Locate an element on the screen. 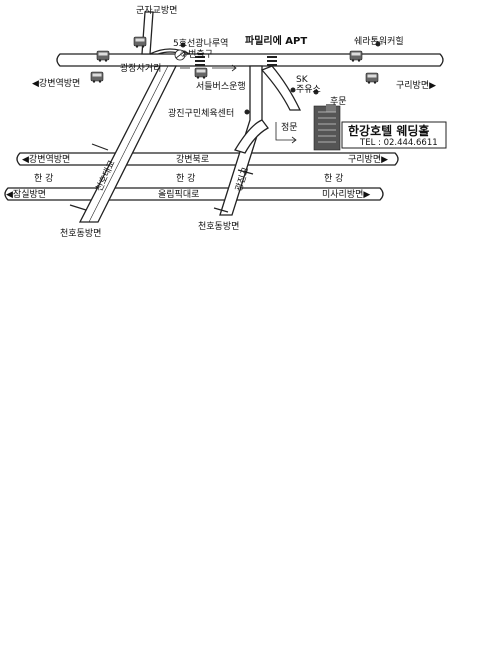 The width and height of the screenshot is (480, 650). label-gangbyeon-north: 강변북로 is located at coordinates (192, 159).